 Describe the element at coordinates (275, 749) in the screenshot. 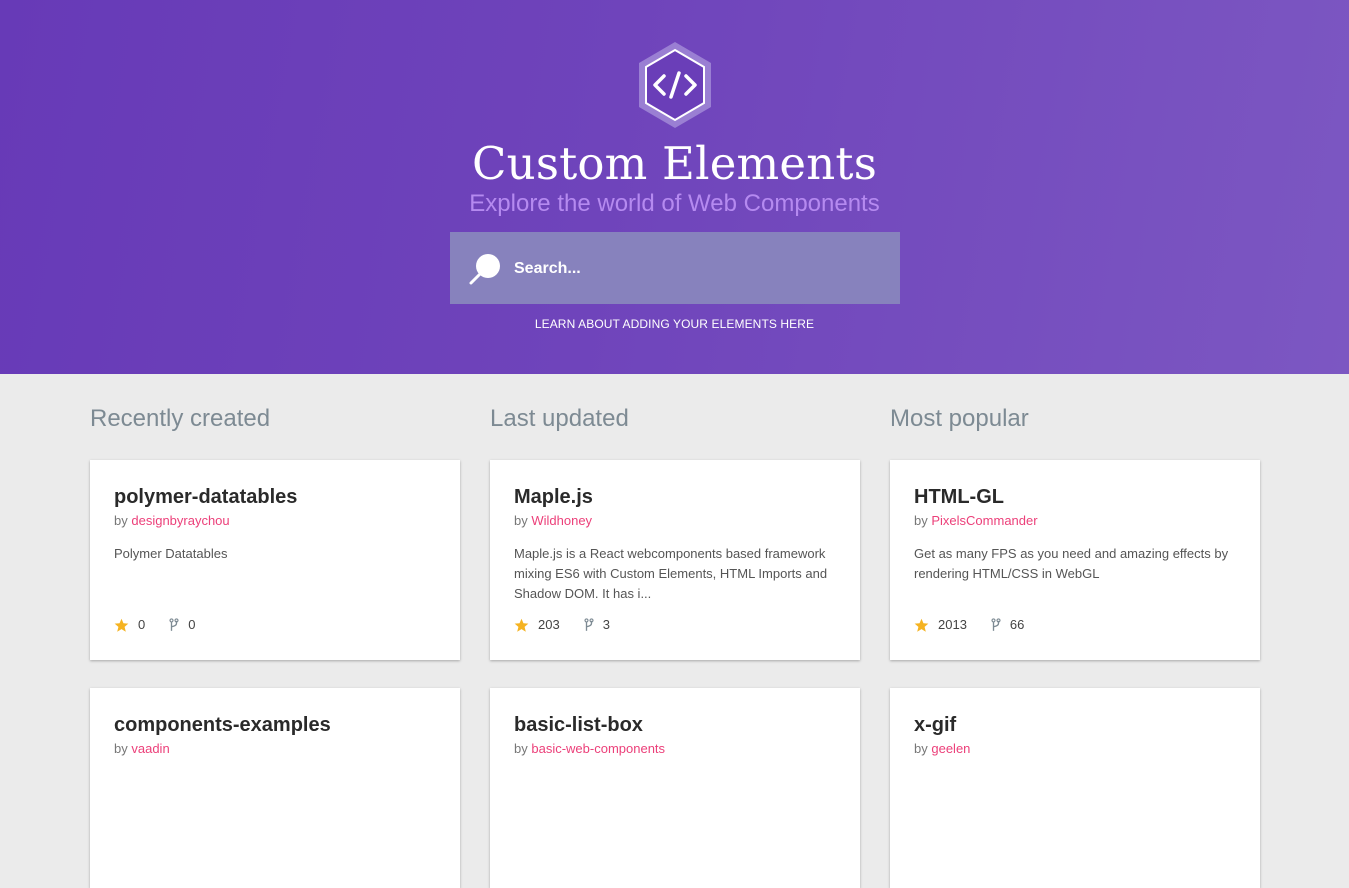

I see `card-author-line: by vaadin` at that location.